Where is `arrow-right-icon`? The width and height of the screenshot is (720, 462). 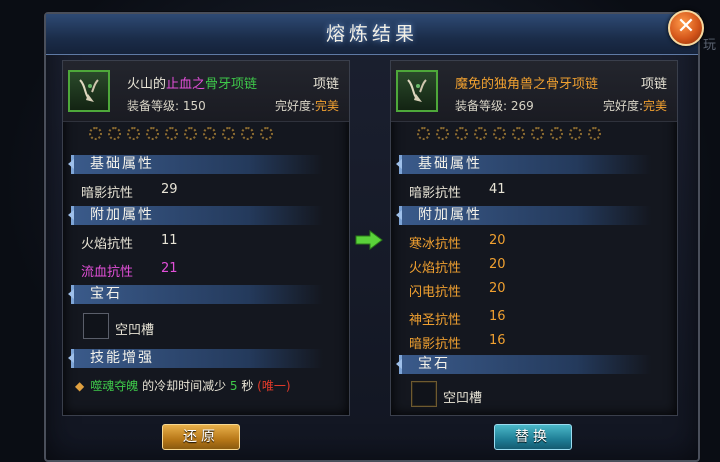
arrow-right-icon is located at coordinates (369, 240).